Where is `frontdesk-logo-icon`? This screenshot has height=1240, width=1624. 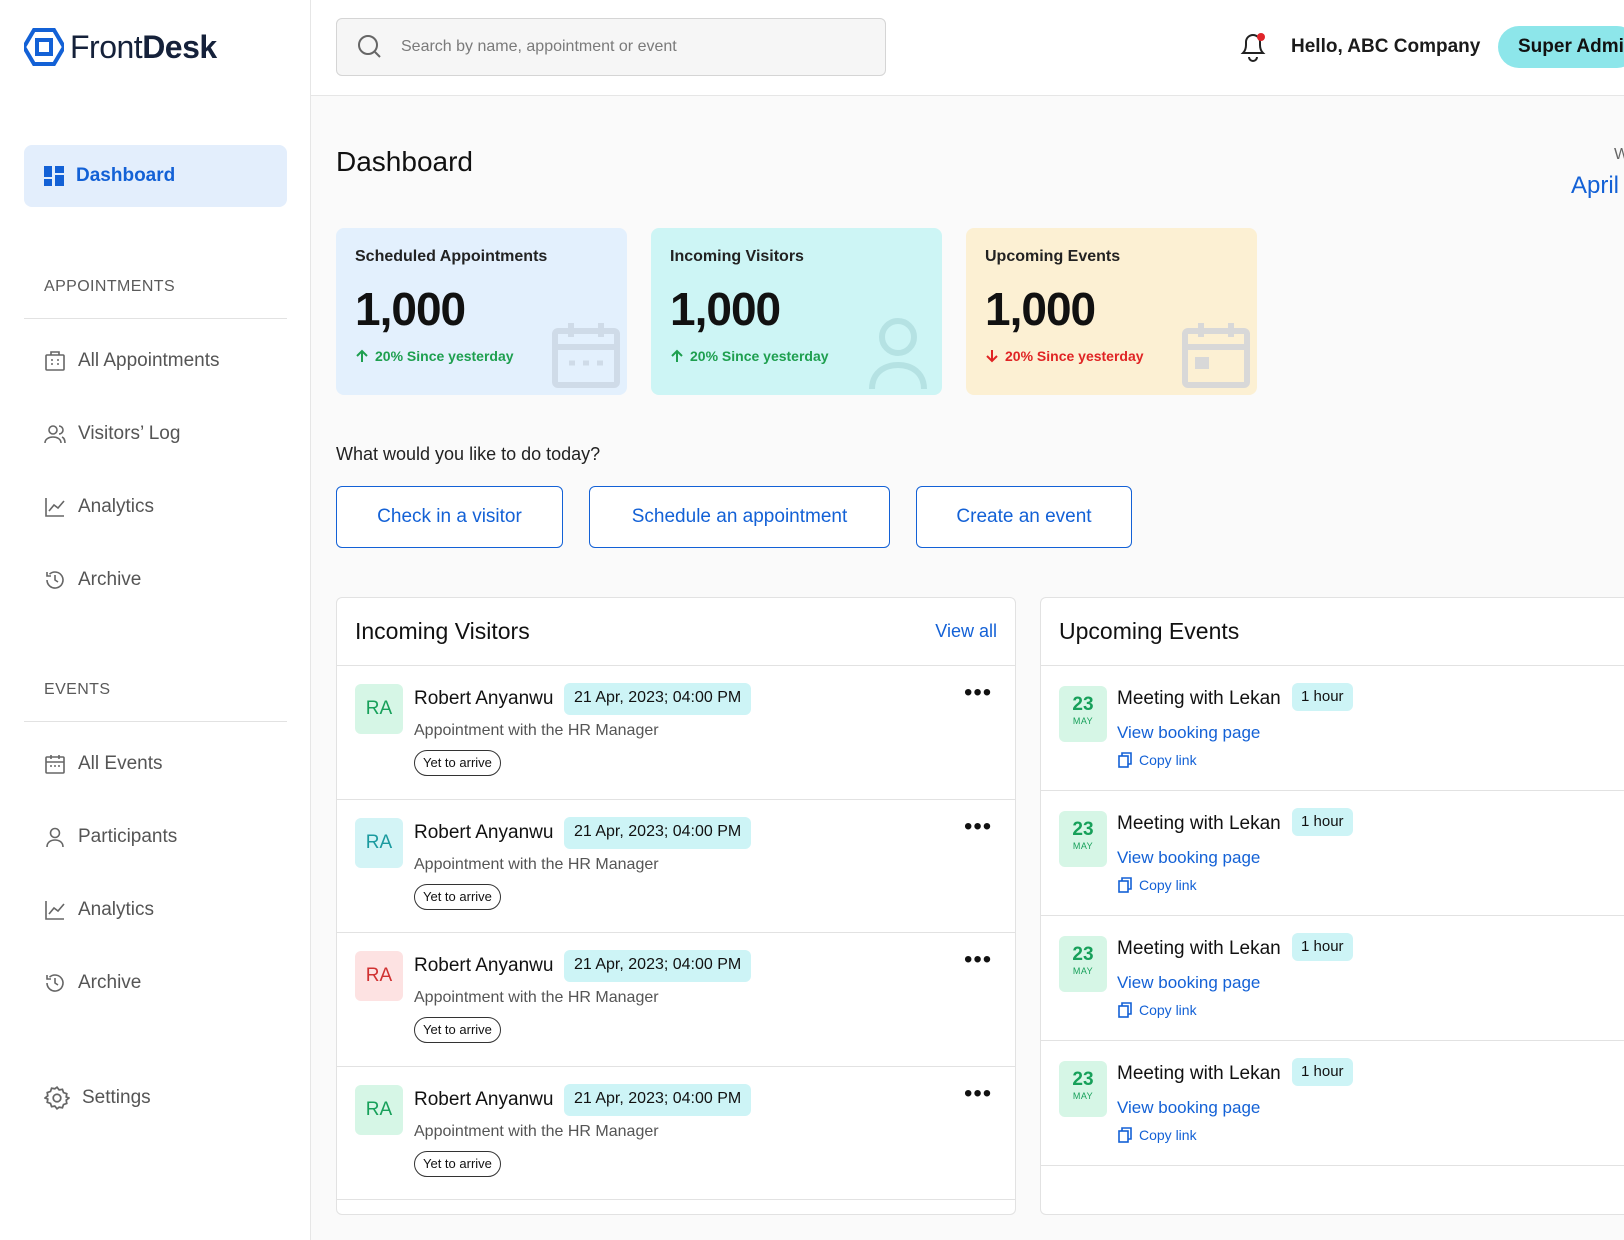 frontdesk-logo-icon is located at coordinates (44, 47).